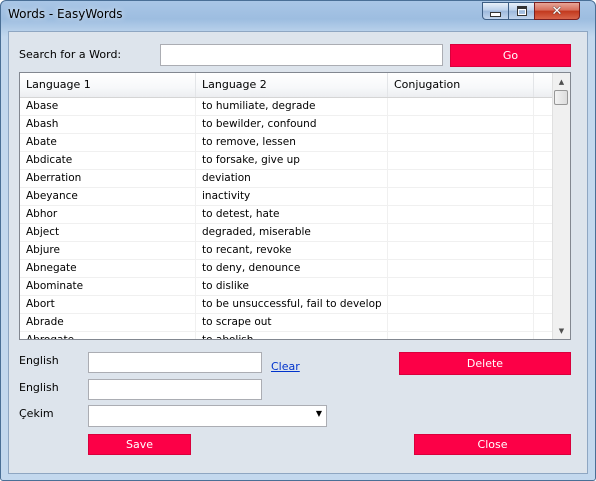 This screenshot has width=596, height=481. What do you see at coordinates (292, 286) in the screenshot?
I see `table-cell: to dislike` at bounding box center [292, 286].